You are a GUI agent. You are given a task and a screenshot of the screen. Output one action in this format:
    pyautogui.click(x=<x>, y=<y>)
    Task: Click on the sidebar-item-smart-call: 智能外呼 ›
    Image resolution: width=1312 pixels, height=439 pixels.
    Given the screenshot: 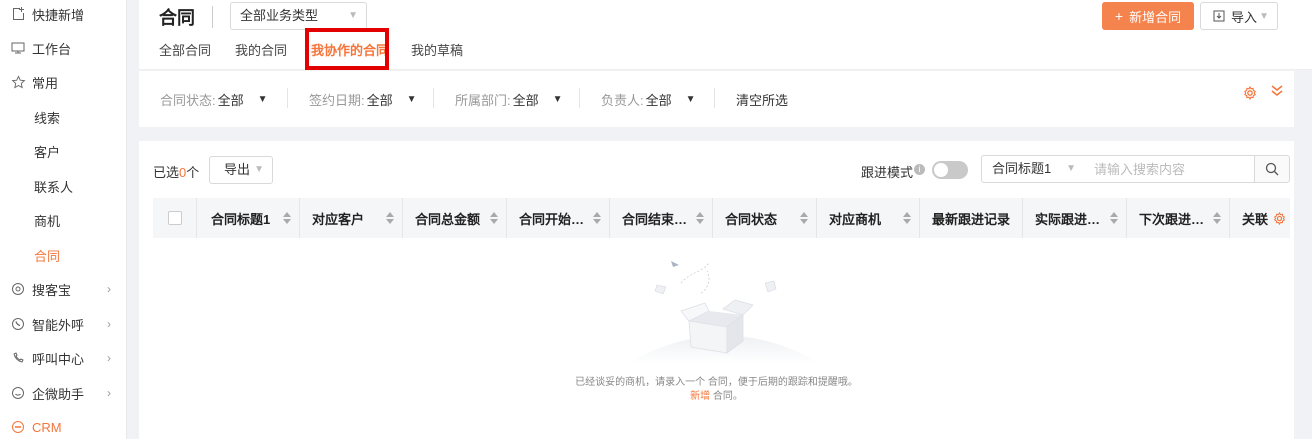 What is the action you would take?
    pyautogui.click(x=63, y=324)
    